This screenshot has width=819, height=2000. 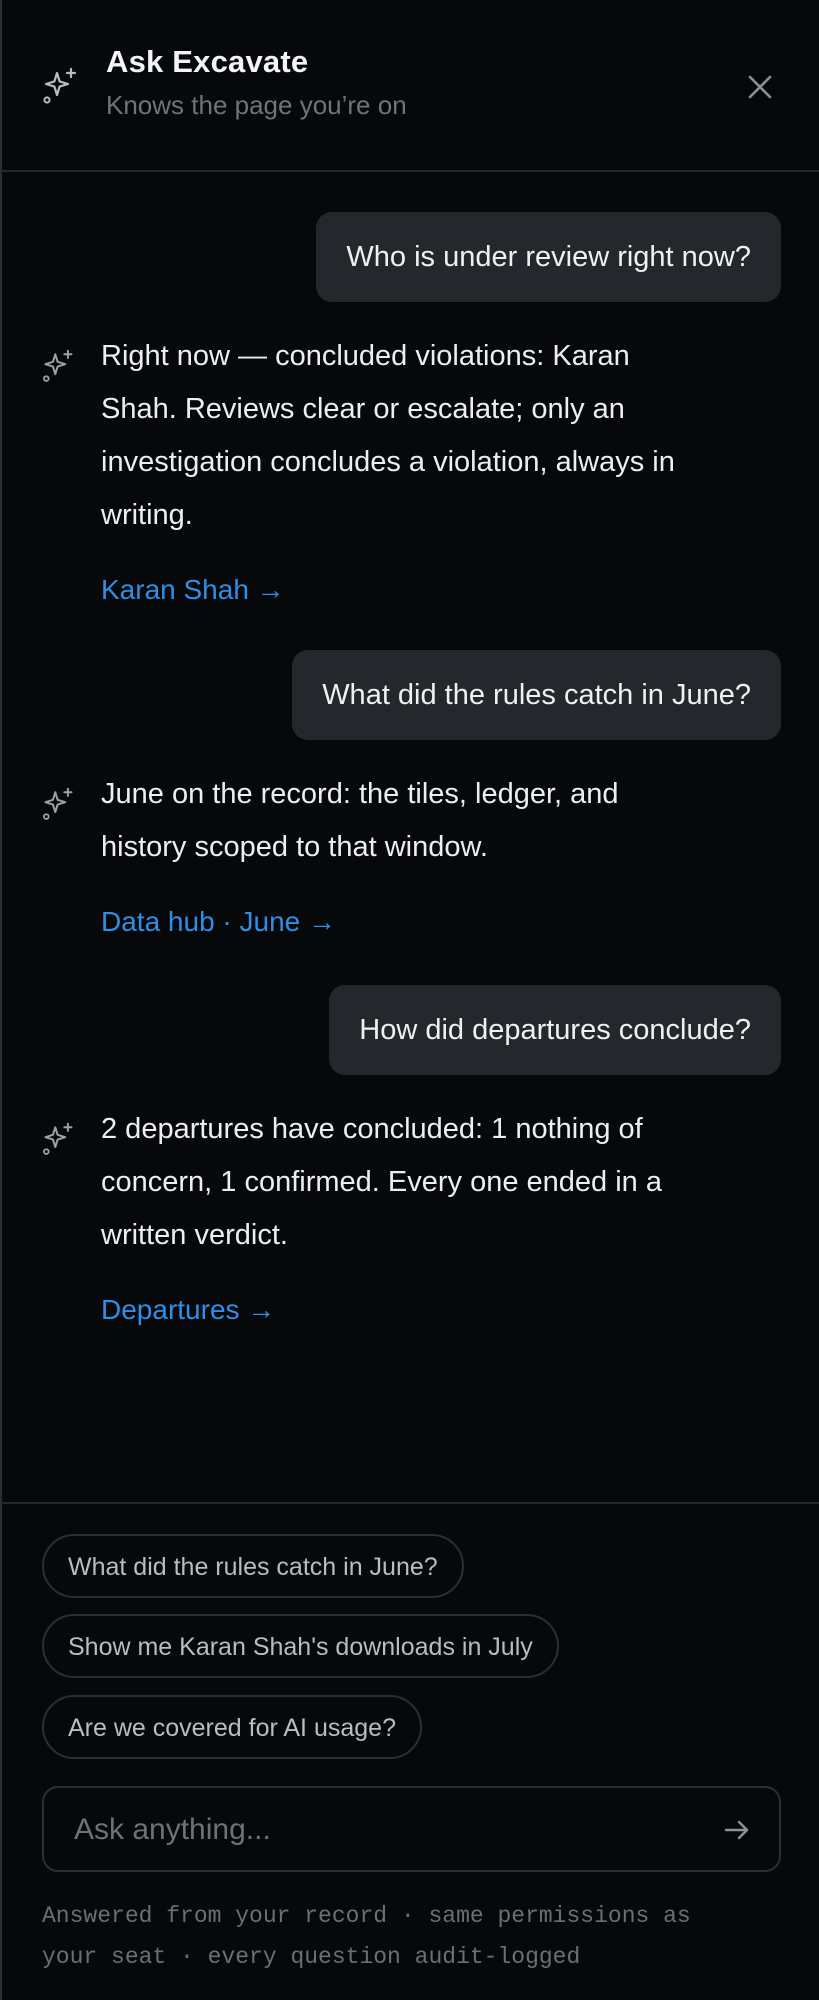 What do you see at coordinates (555, 1030) in the screenshot?
I see `user-message: How did departures conclude?` at bounding box center [555, 1030].